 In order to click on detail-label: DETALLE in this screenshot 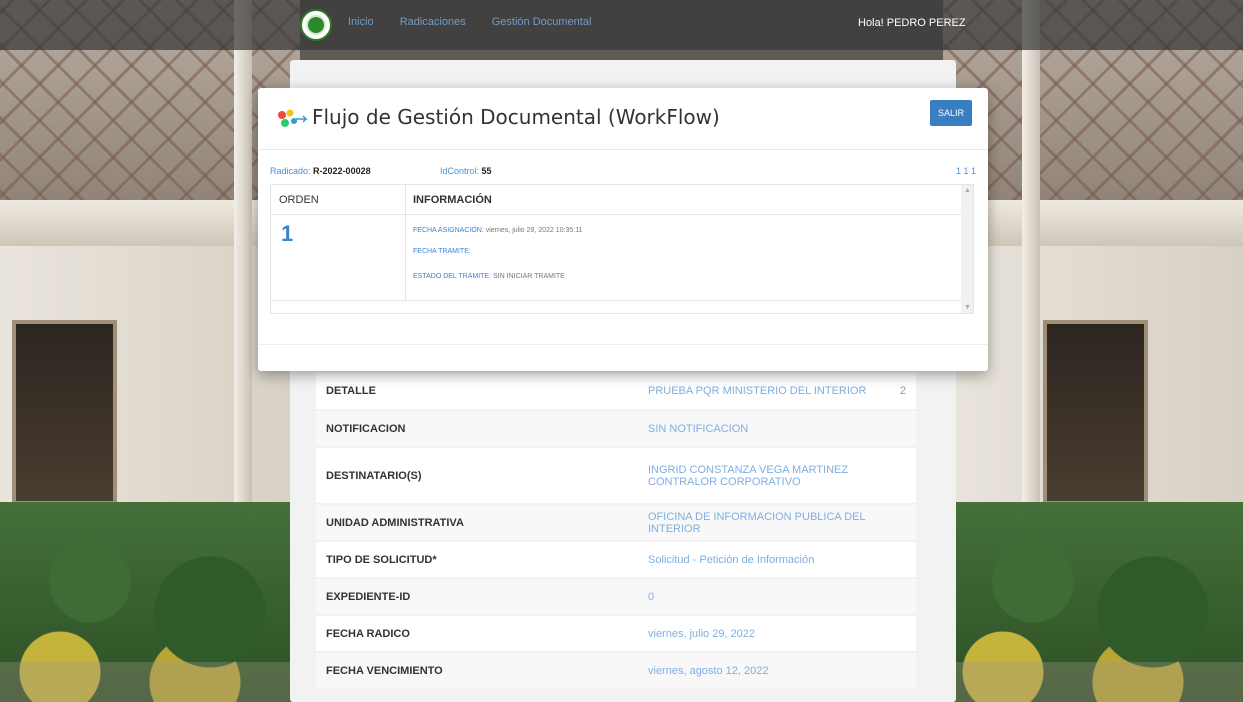, I will do `click(479, 392)`.